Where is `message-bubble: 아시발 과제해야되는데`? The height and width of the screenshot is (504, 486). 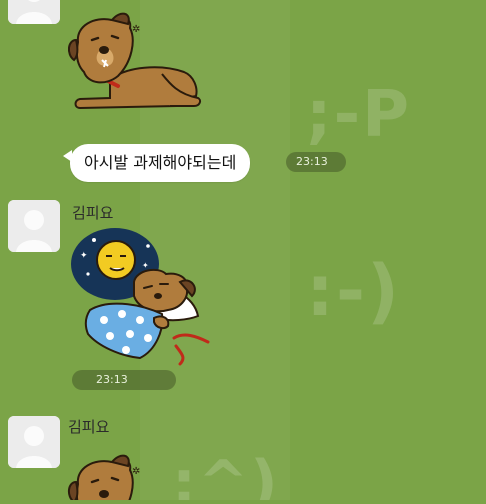
message-bubble: 아시발 과제해야되는데 is located at coordinates (156, 163).